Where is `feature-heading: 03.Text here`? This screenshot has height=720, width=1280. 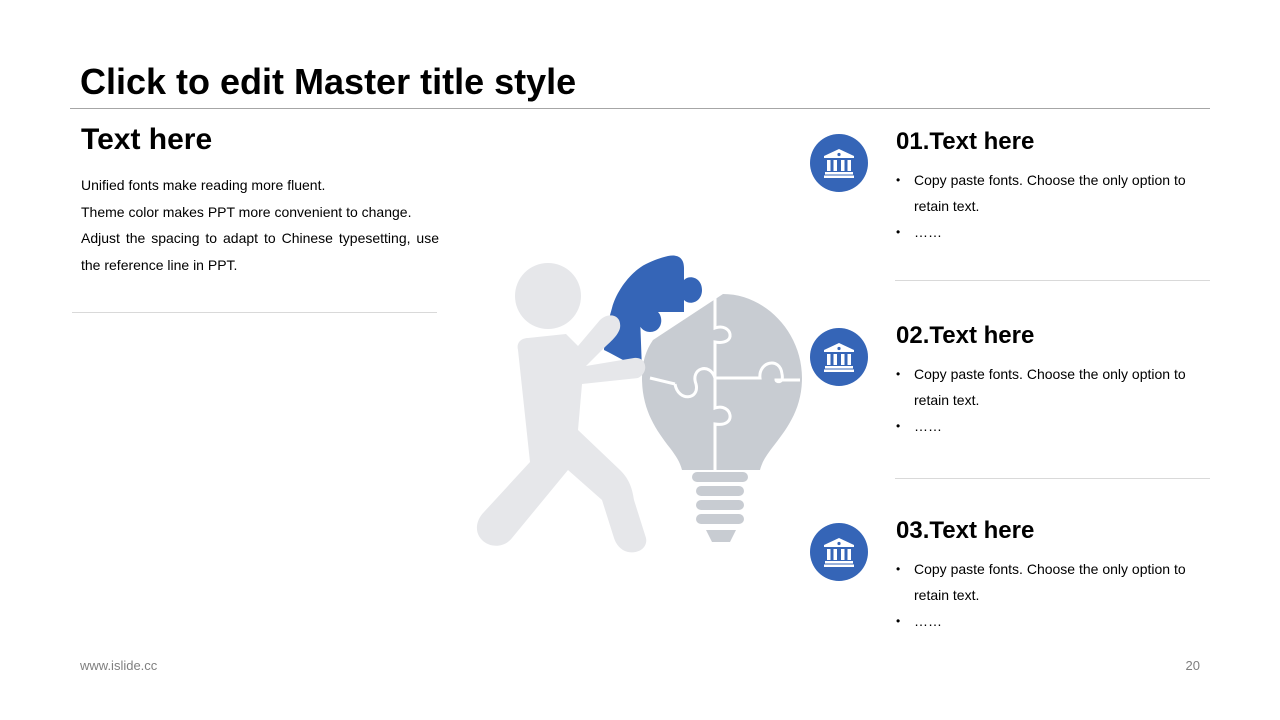 feature-heading: 03.Text here is located at coordinates (965, 530).